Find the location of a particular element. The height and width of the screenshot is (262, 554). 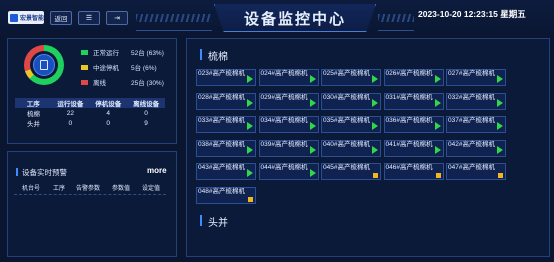

machine-card: 037#高产梳棉机 is located at coordinates (476, 124).